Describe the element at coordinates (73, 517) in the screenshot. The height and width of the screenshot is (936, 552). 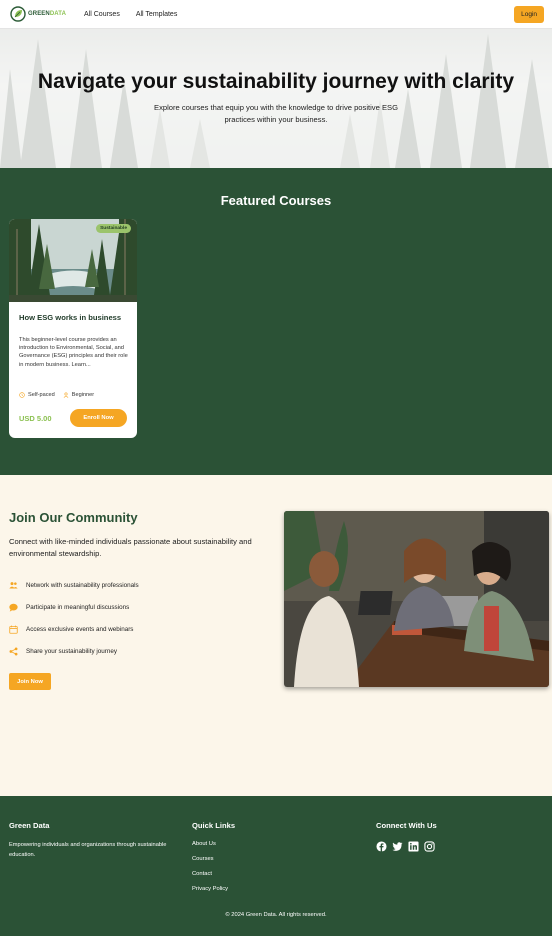
I see `community-title: Join Our Community` at that location.